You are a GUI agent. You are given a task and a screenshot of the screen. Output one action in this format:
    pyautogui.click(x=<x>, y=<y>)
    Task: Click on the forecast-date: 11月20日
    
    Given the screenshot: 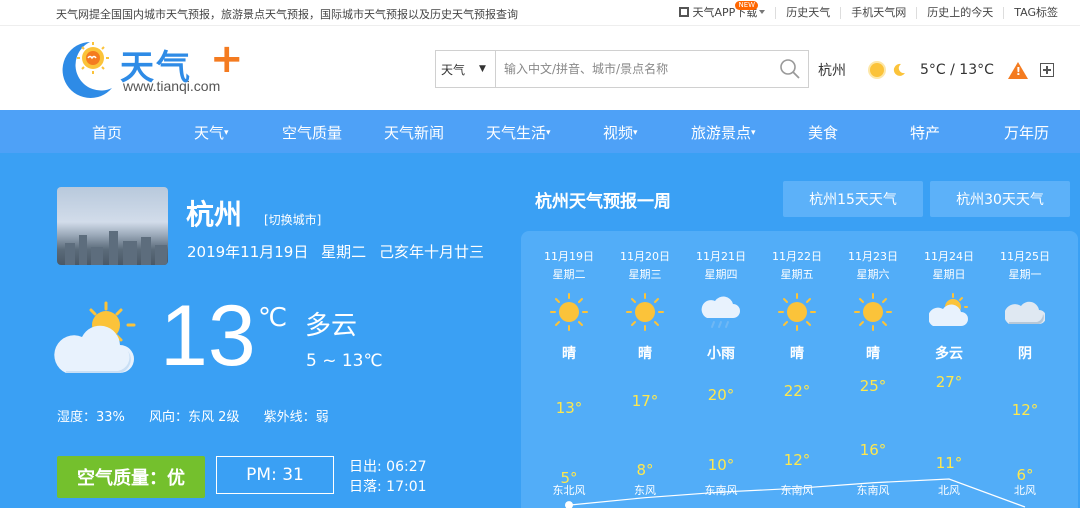 What is the action you would take?
    pyautogui.click(x=645, y=256)
    